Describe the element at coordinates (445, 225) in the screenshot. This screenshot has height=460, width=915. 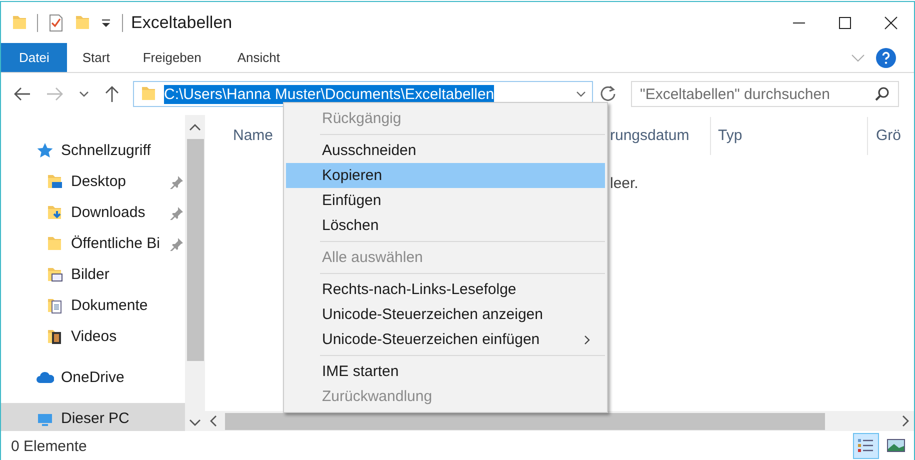
I see `menu-item: Löschen` at that location.